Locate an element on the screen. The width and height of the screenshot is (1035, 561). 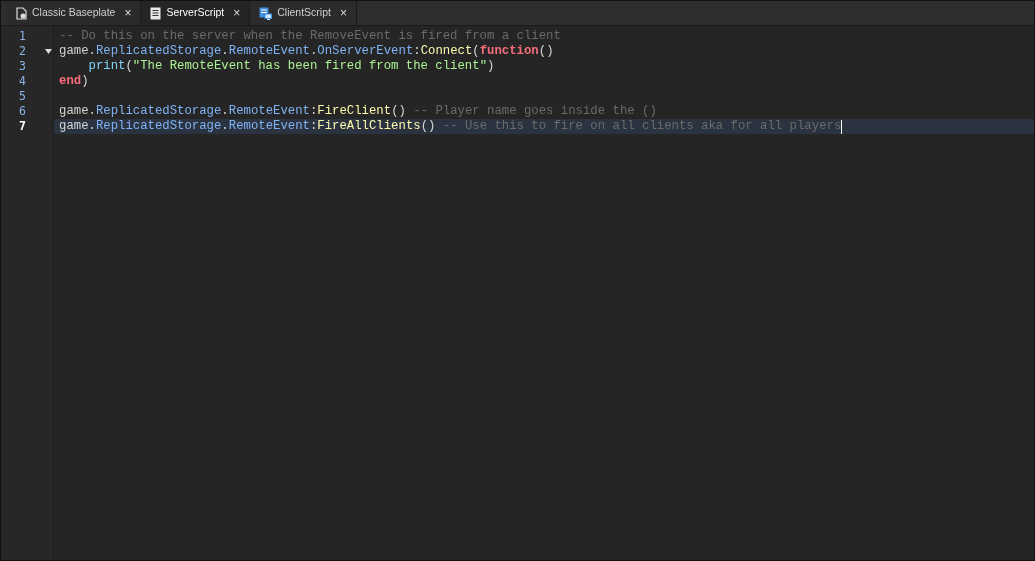
code-line: game.ReplicatedStorage.RemoteEvent.OnServerEvent:Connect(function() is located at coordinates (306, 51).